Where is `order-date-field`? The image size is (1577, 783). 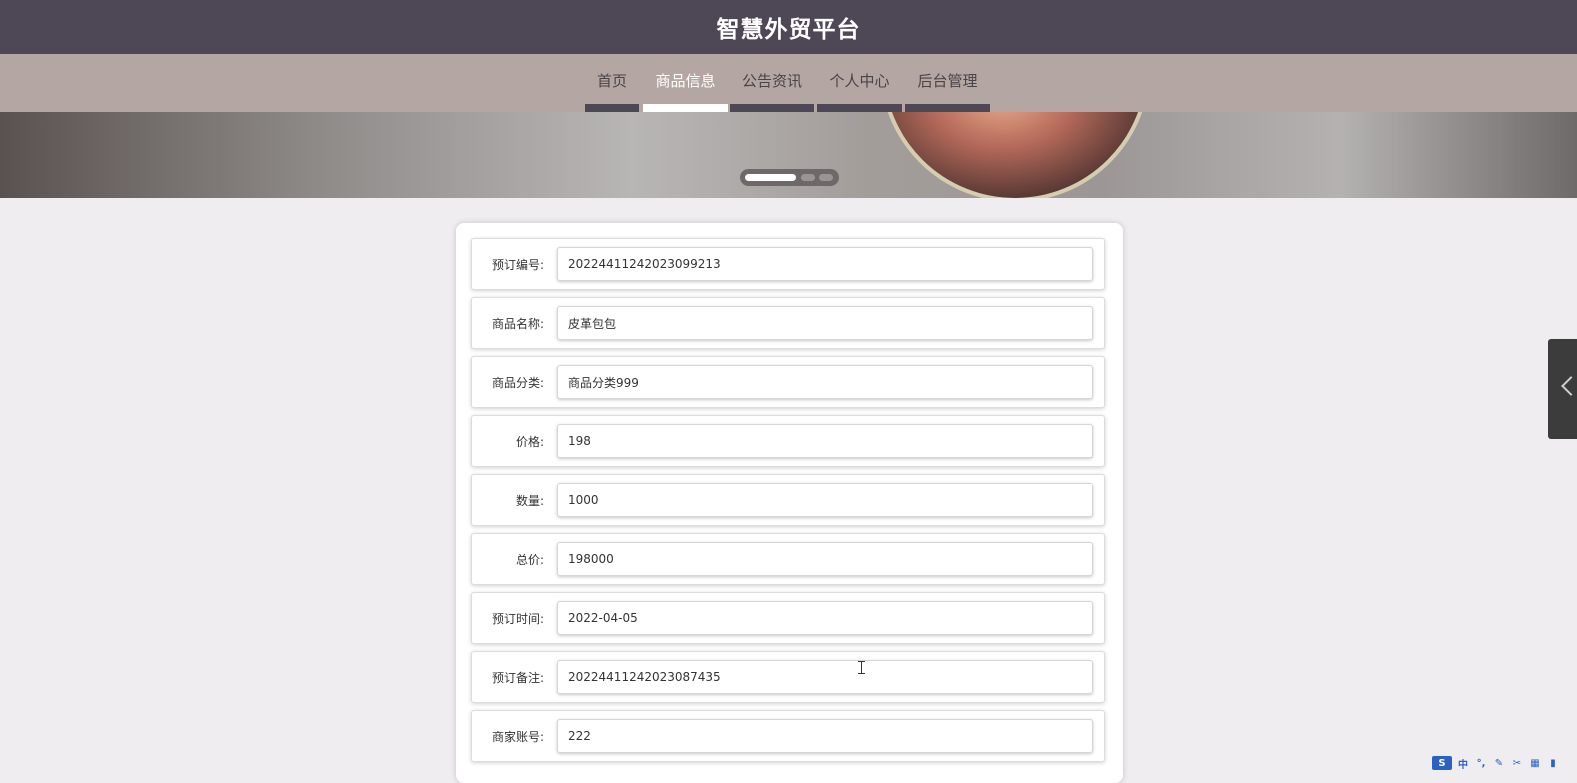 order-date-field is located at coordinates (825, 618).